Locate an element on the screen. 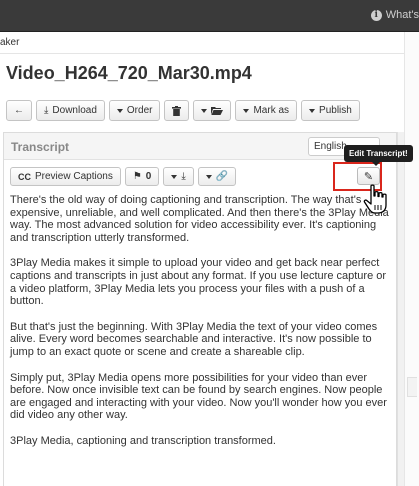 This screenshot has width=419, height=486. mark-as-label: Mark as is located at coordinates (271, 110).